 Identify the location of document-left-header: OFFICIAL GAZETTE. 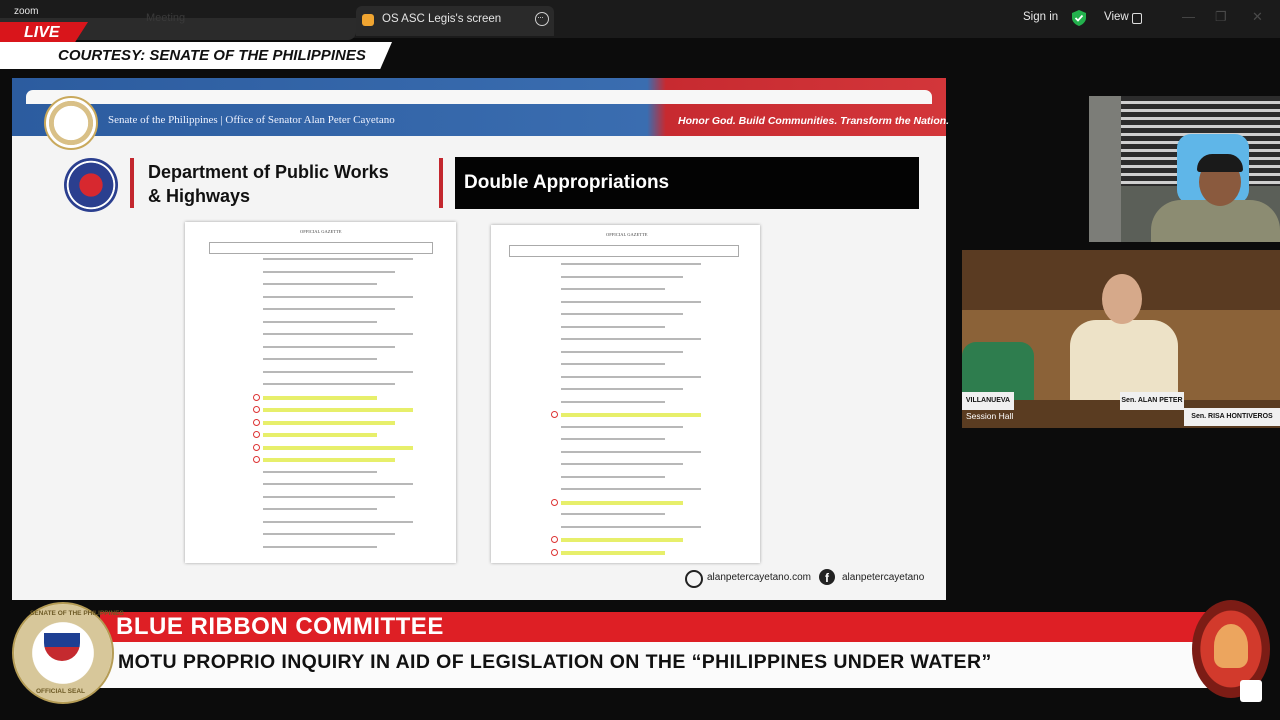
(321, 231).